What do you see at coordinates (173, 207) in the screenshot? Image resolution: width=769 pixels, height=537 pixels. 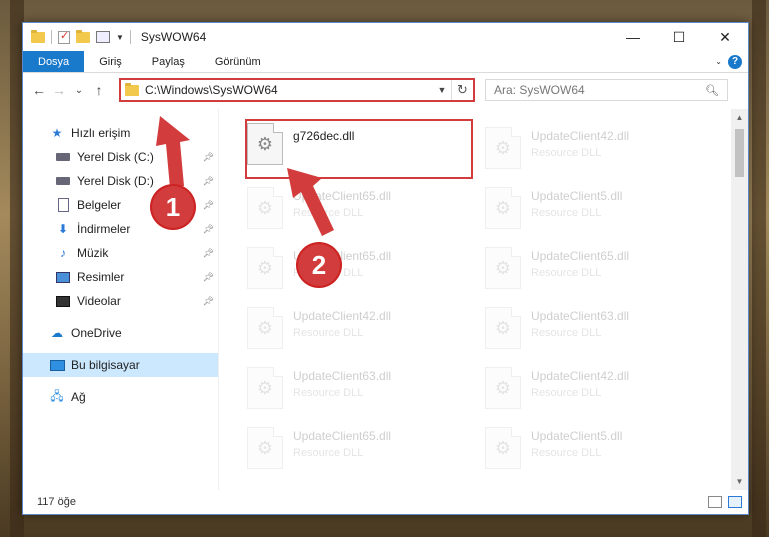 I see `step-1-badge: 1` at bounding box center [173, 207].